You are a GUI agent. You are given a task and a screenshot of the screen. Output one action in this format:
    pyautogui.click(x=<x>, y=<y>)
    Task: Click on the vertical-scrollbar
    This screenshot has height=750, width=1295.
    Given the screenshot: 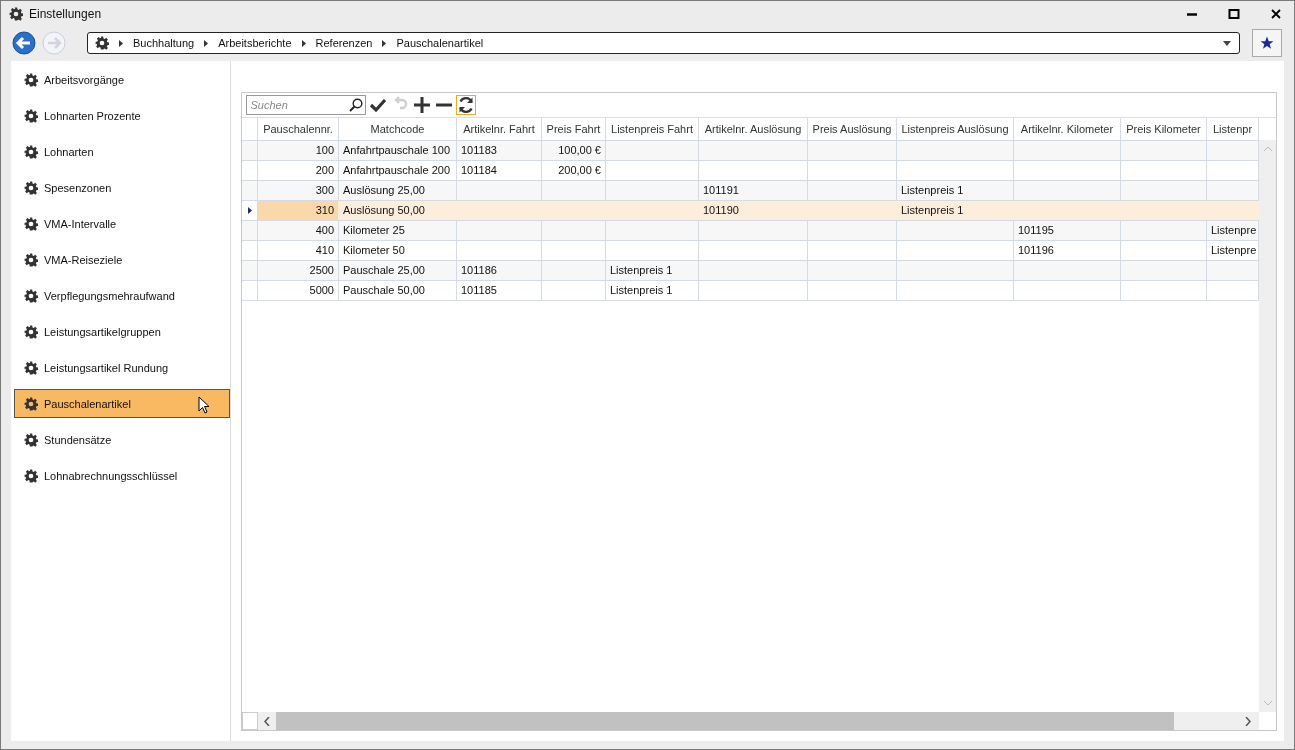 What is the action you would take?
    pyautogui.click(x=1267, y=426)
    